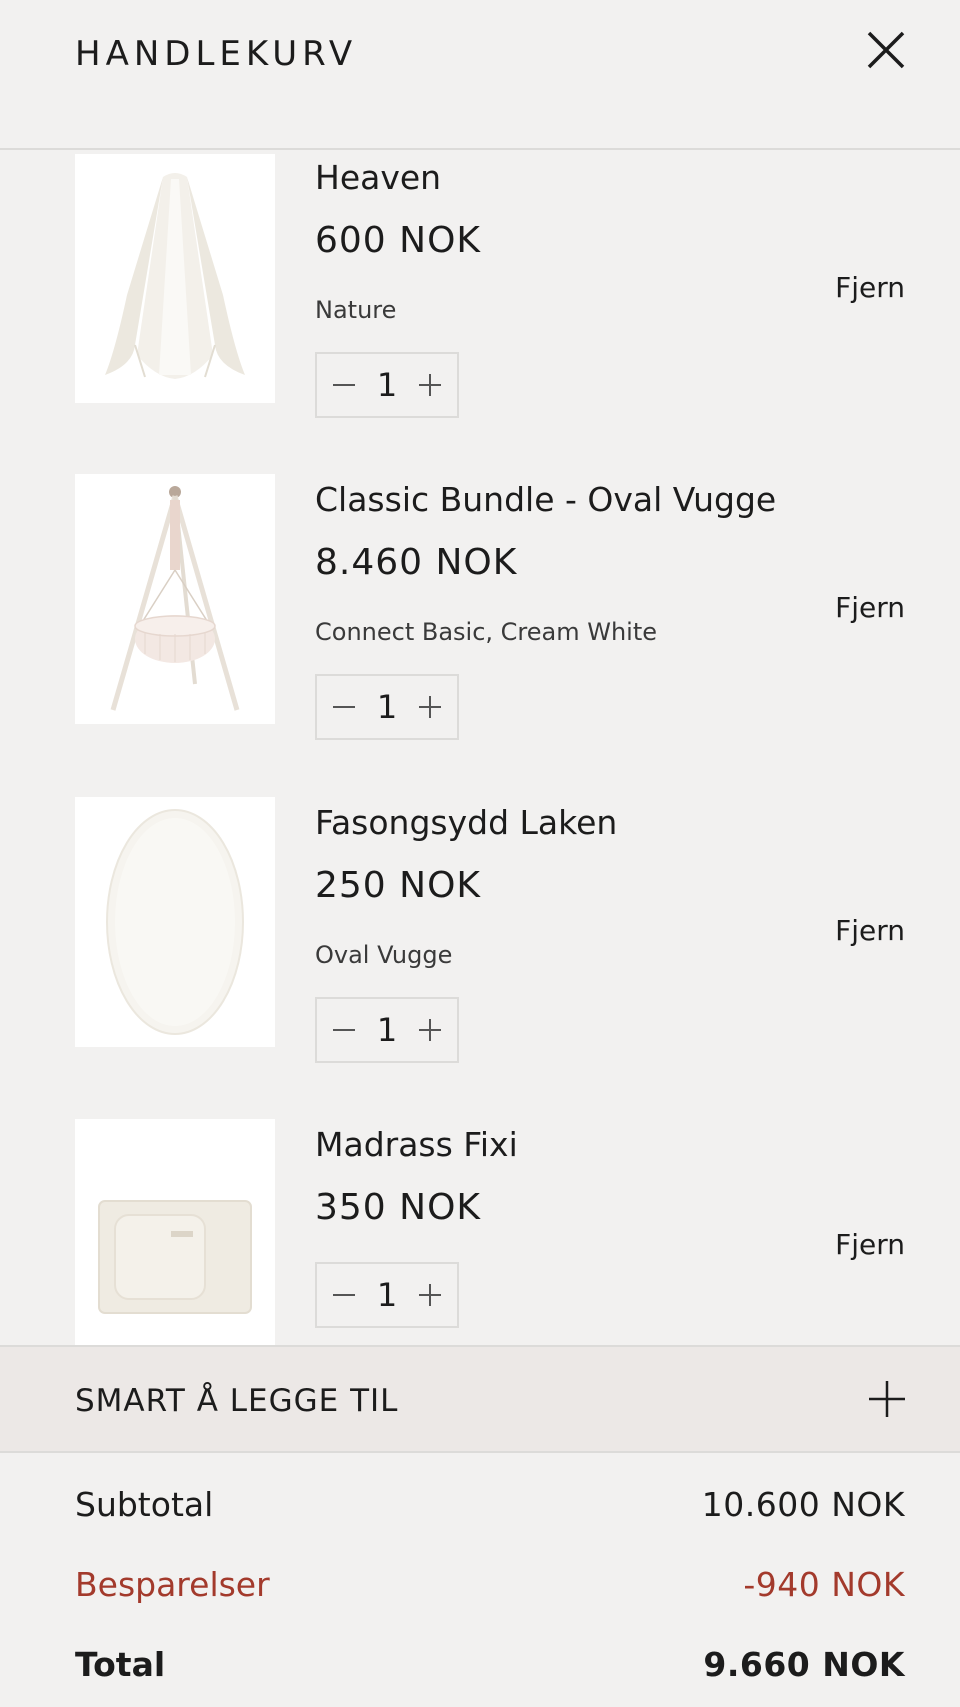 Image resolution: width=960 pixels, height=1707 pixels. What do you see at coordinates (237, 1401) in the screenshot?
I see `smart-add-label: SMART Å LEGGE TIL` at bounding box center [237, 1401].